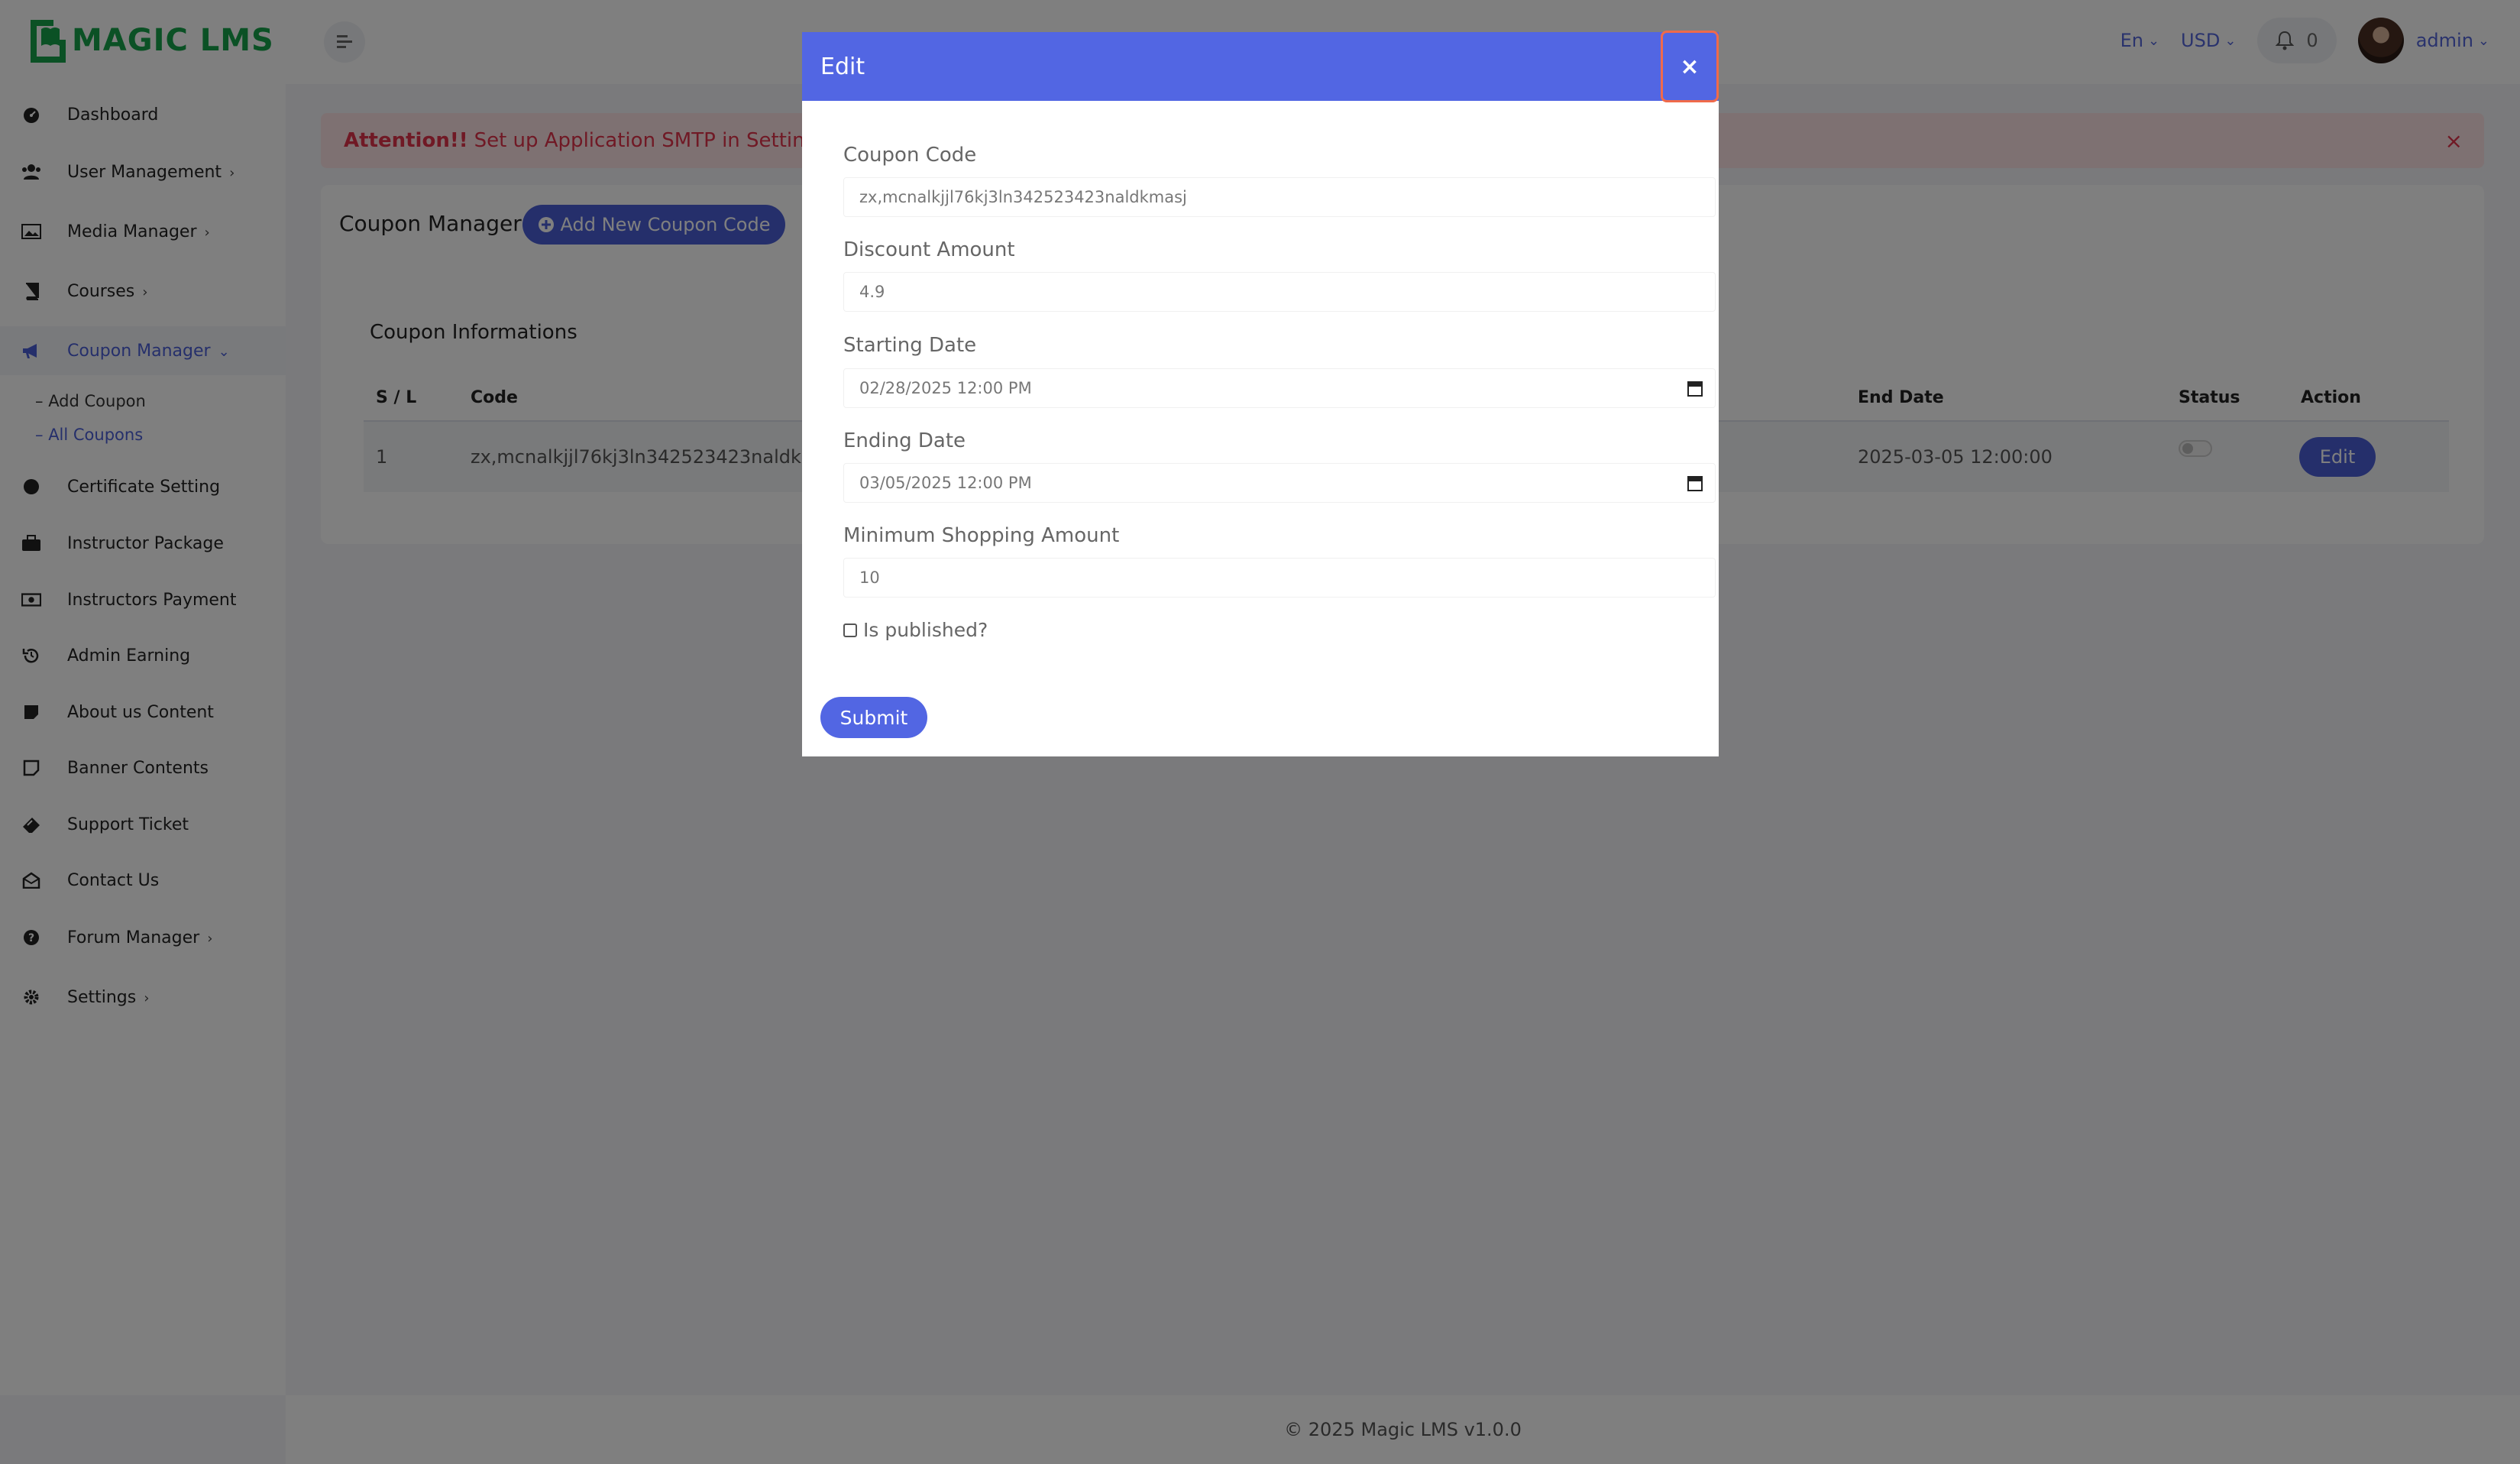 This screenshot has width=2520, height=1464. What do you see at coordinates (1260, 66) in the screenshot?
I see `modal-header: Edit ×` at bounding box center [1260, 66].